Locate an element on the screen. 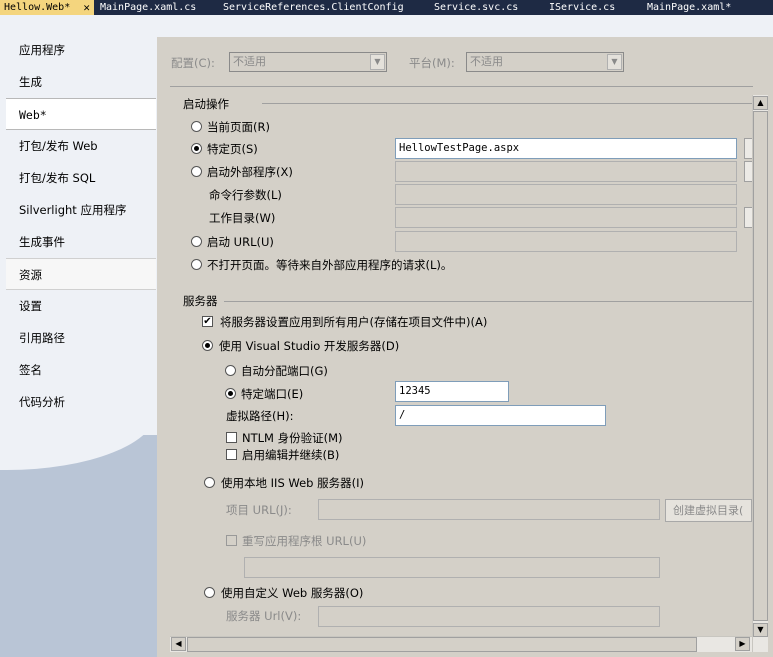 The width and height of the screenshot is (773, 657). sidebar-item-build: 生成 is located at coordinates (81, 82).